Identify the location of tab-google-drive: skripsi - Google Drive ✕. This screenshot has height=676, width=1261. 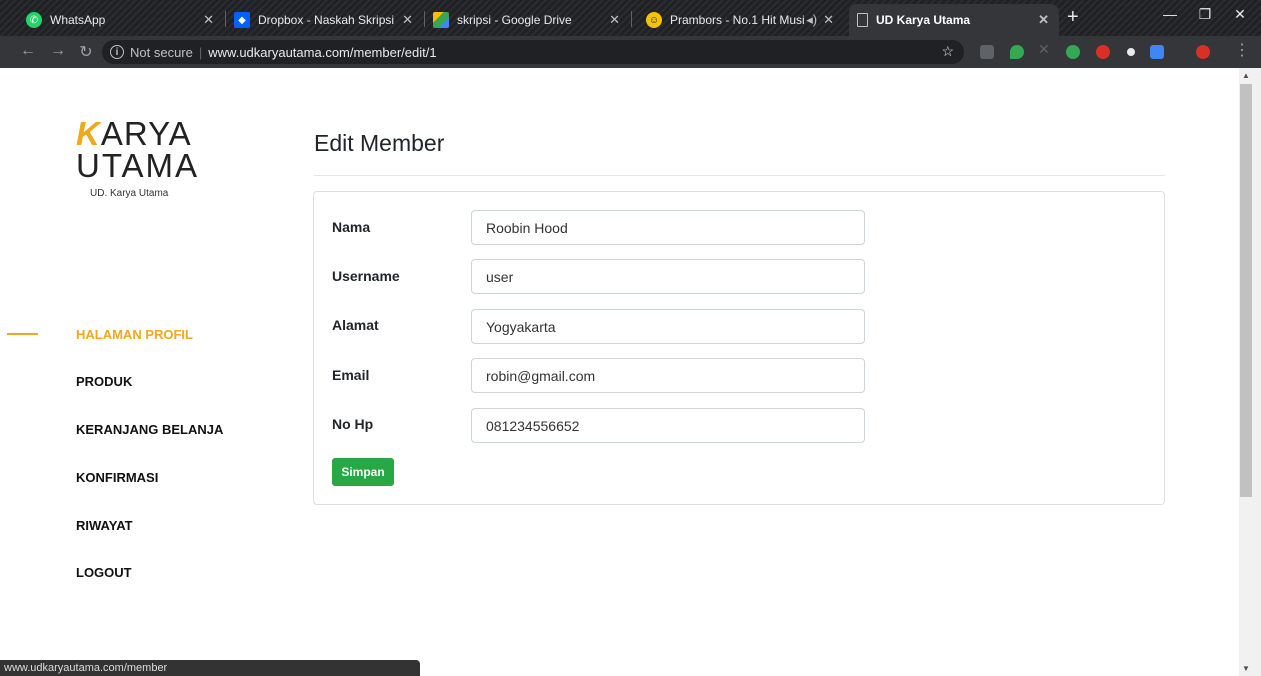
(527, 20).